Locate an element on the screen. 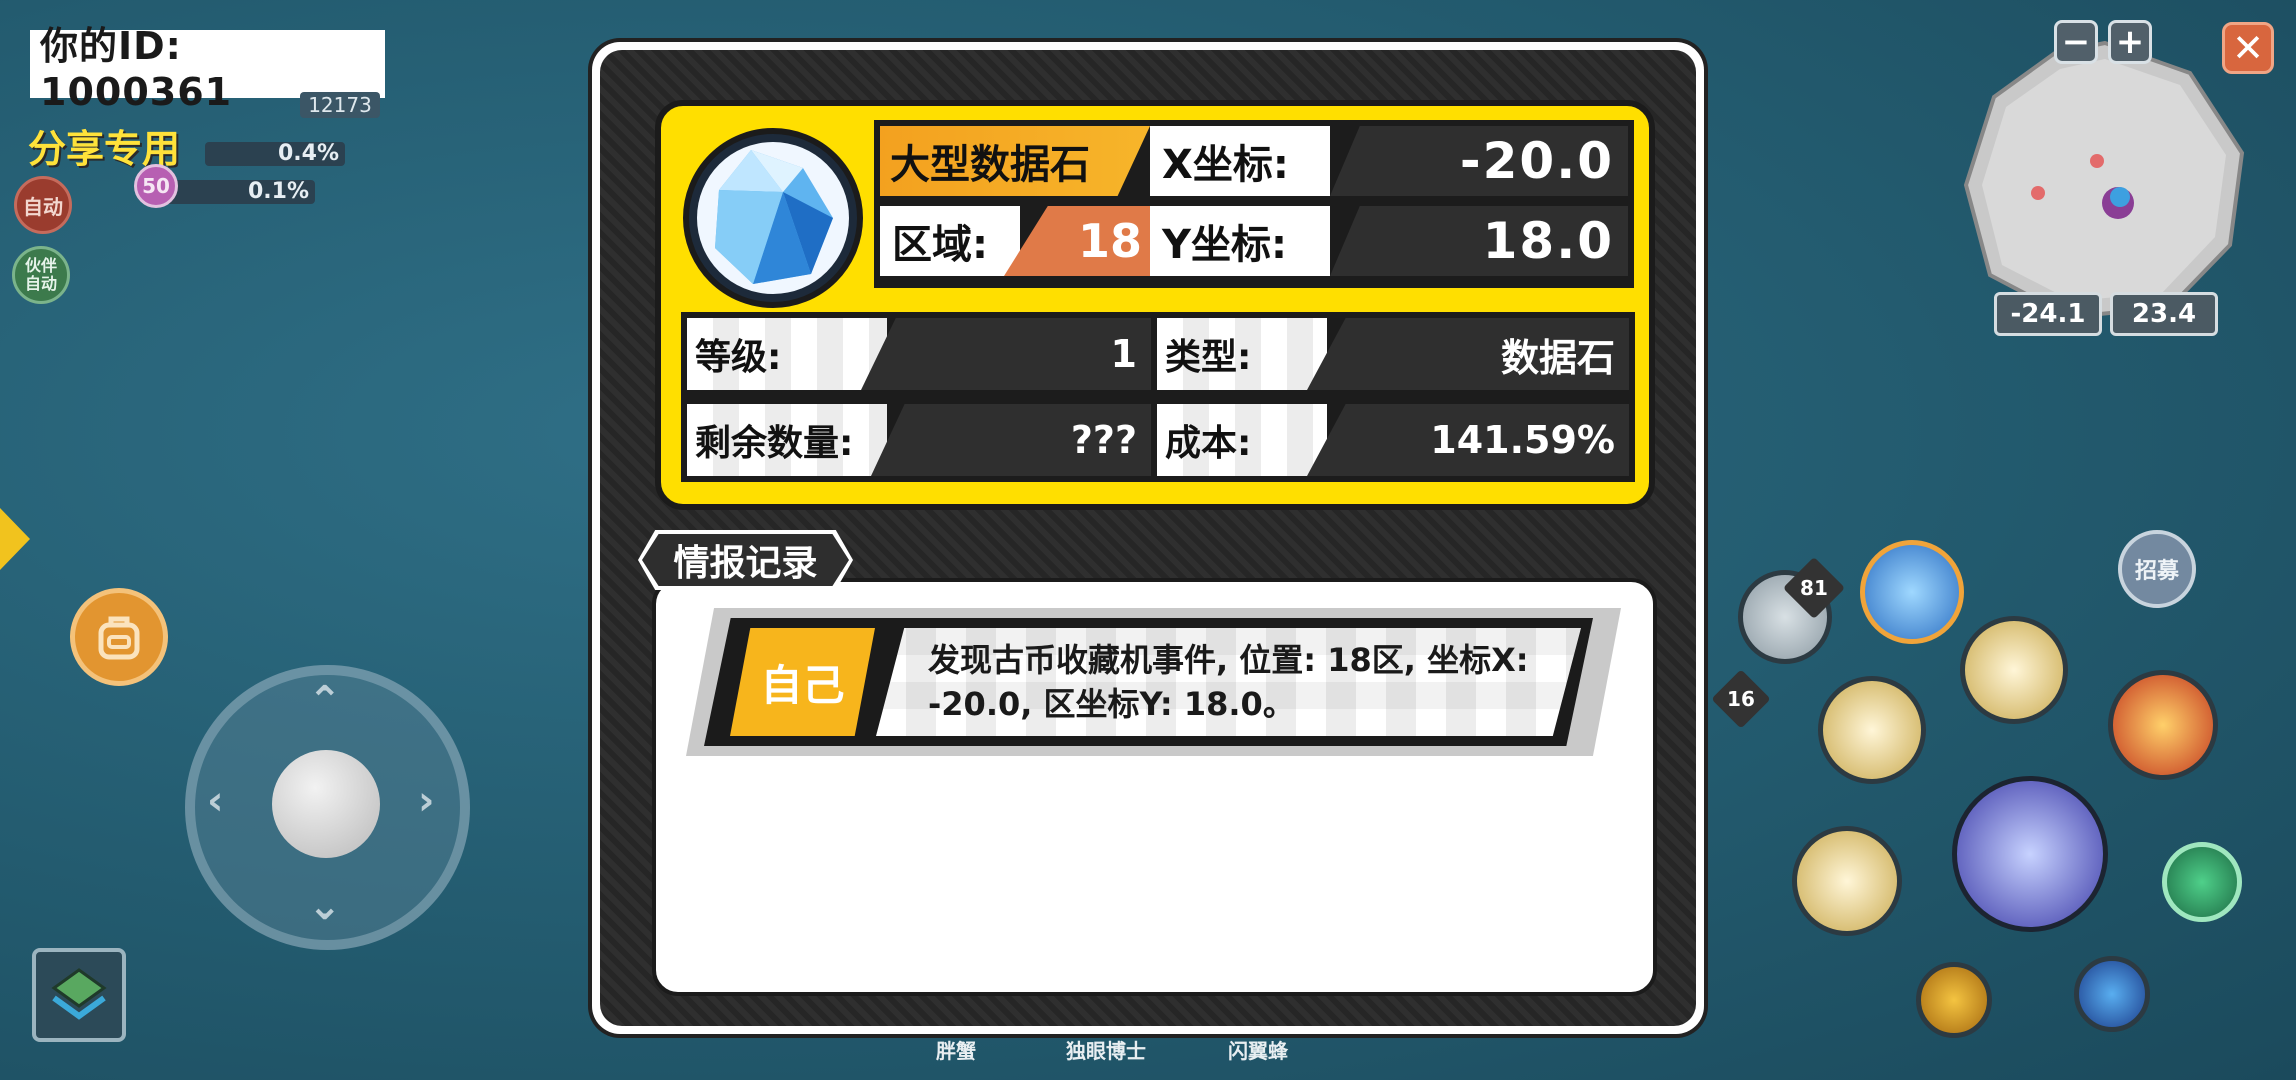 Image resolution: width=2296 pixels, height=1080 pixels. intel-record-tab: 情报记录 is located at coordinates (745, 560).